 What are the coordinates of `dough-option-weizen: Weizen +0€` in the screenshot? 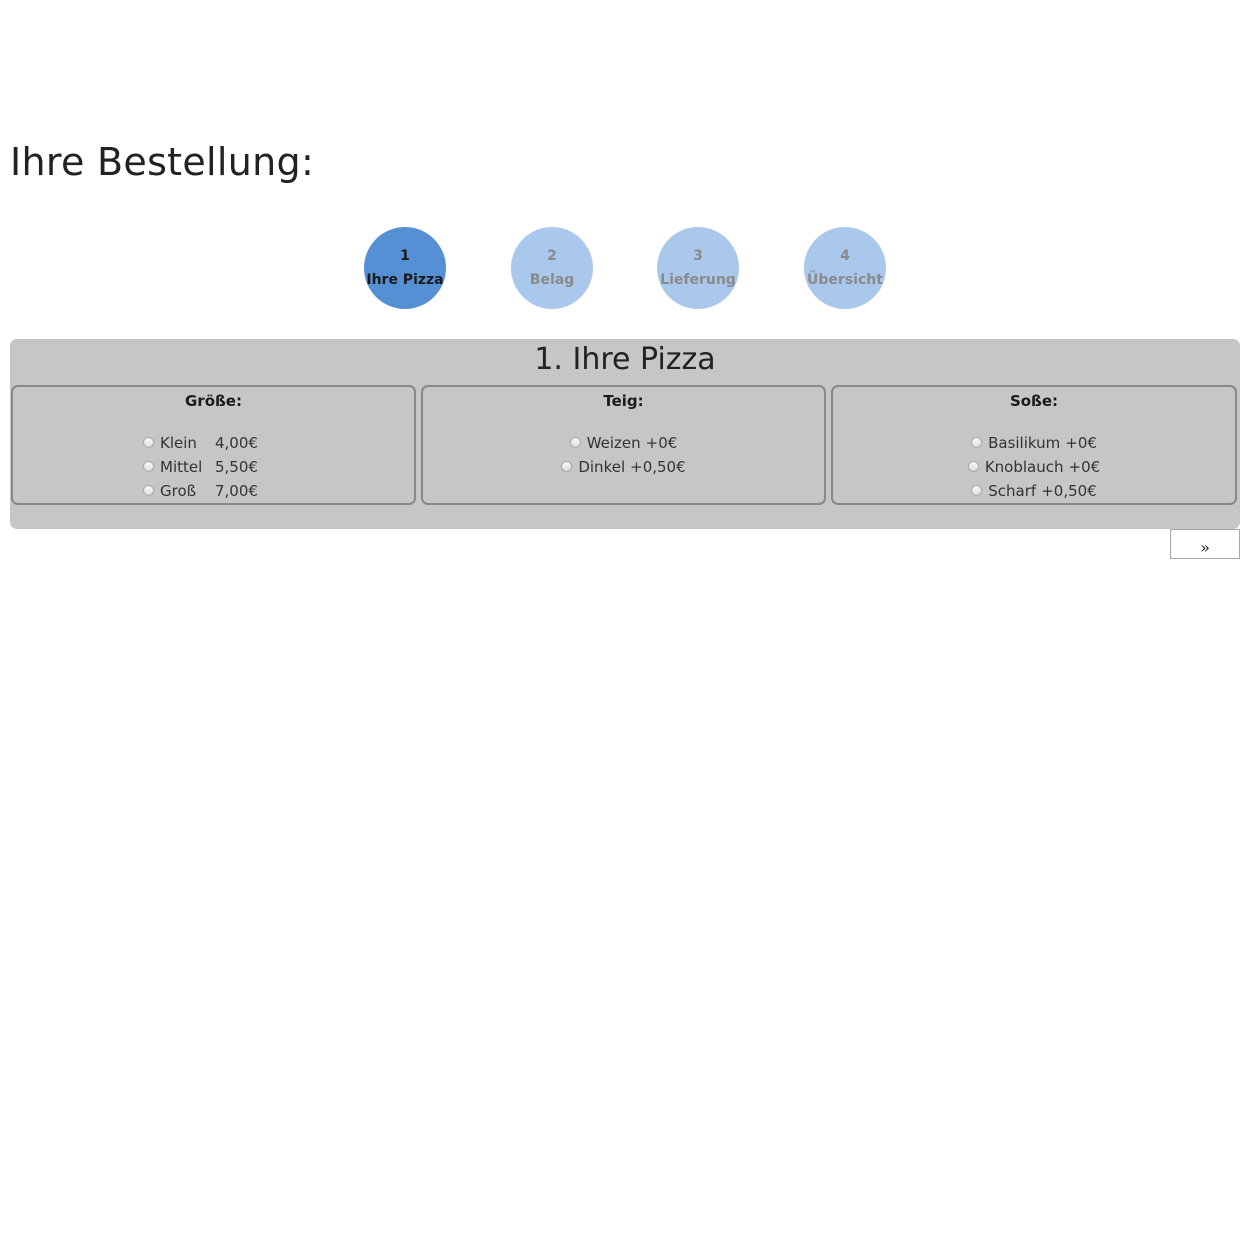 It's located at (623, 443).